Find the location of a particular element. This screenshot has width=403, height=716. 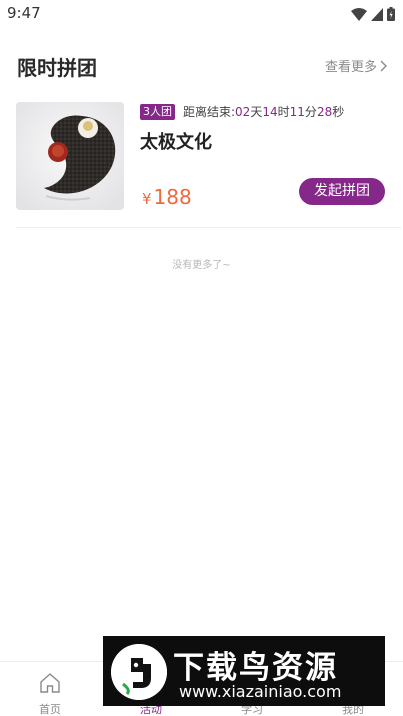

divider is located at coordinates (208, 227).